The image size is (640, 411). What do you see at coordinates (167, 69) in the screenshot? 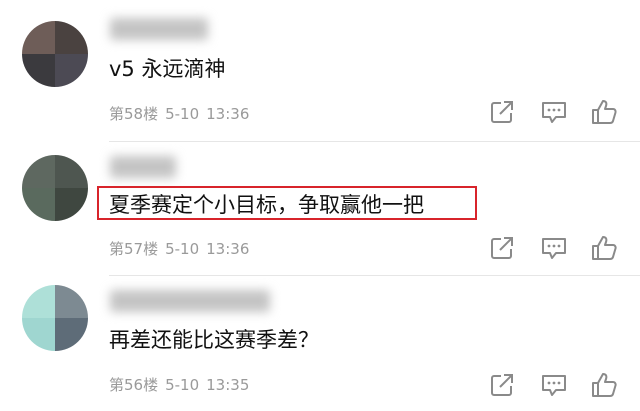
I see `comment-text: v5 永远滴神` at bounding box center [167, 69].